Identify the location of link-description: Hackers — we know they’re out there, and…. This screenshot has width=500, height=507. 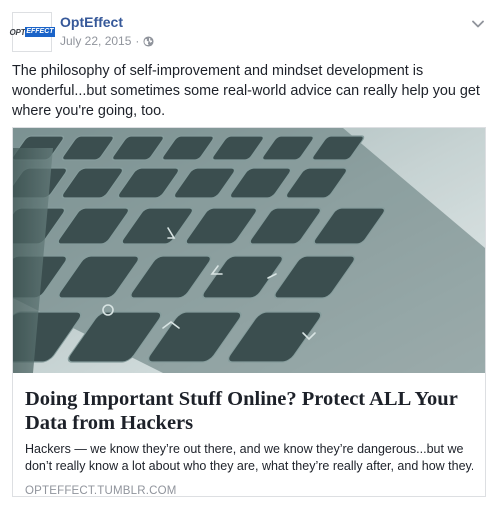
(249, 458).